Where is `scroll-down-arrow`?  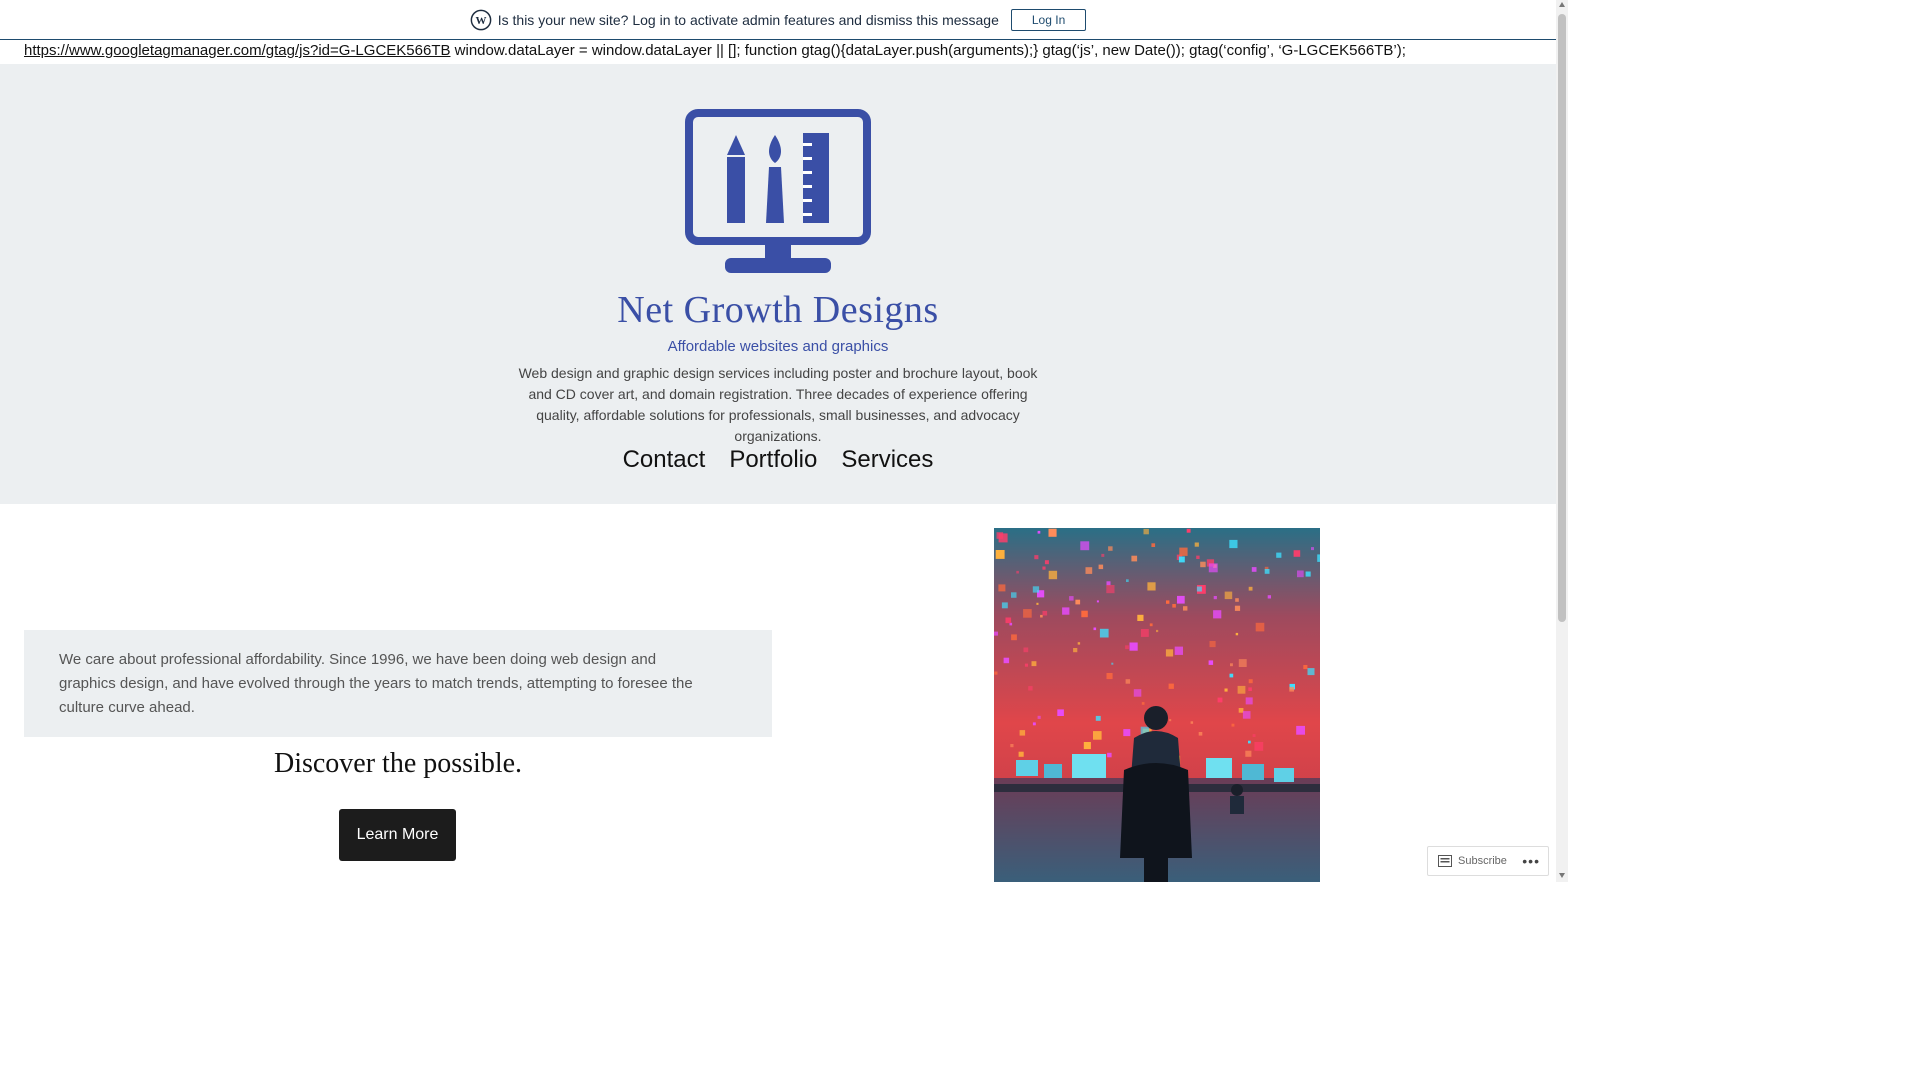
scroll-down-arrow is located at coordinates (1562, 875).